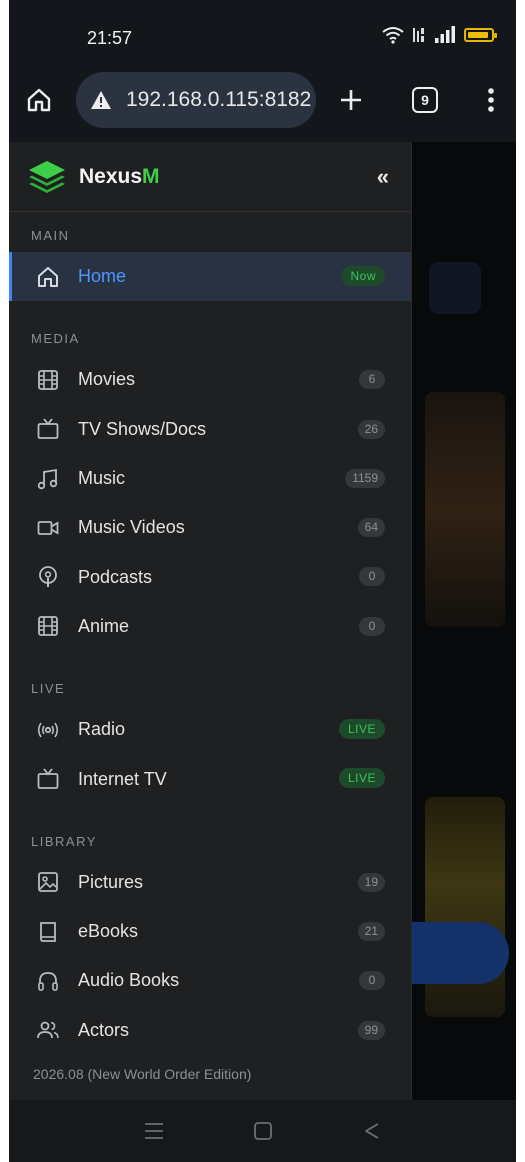 The height and width of the screenshot is (1162, 525). I want to click on sidebar-item-ebooks: eBooks 21, so click(210, 931).